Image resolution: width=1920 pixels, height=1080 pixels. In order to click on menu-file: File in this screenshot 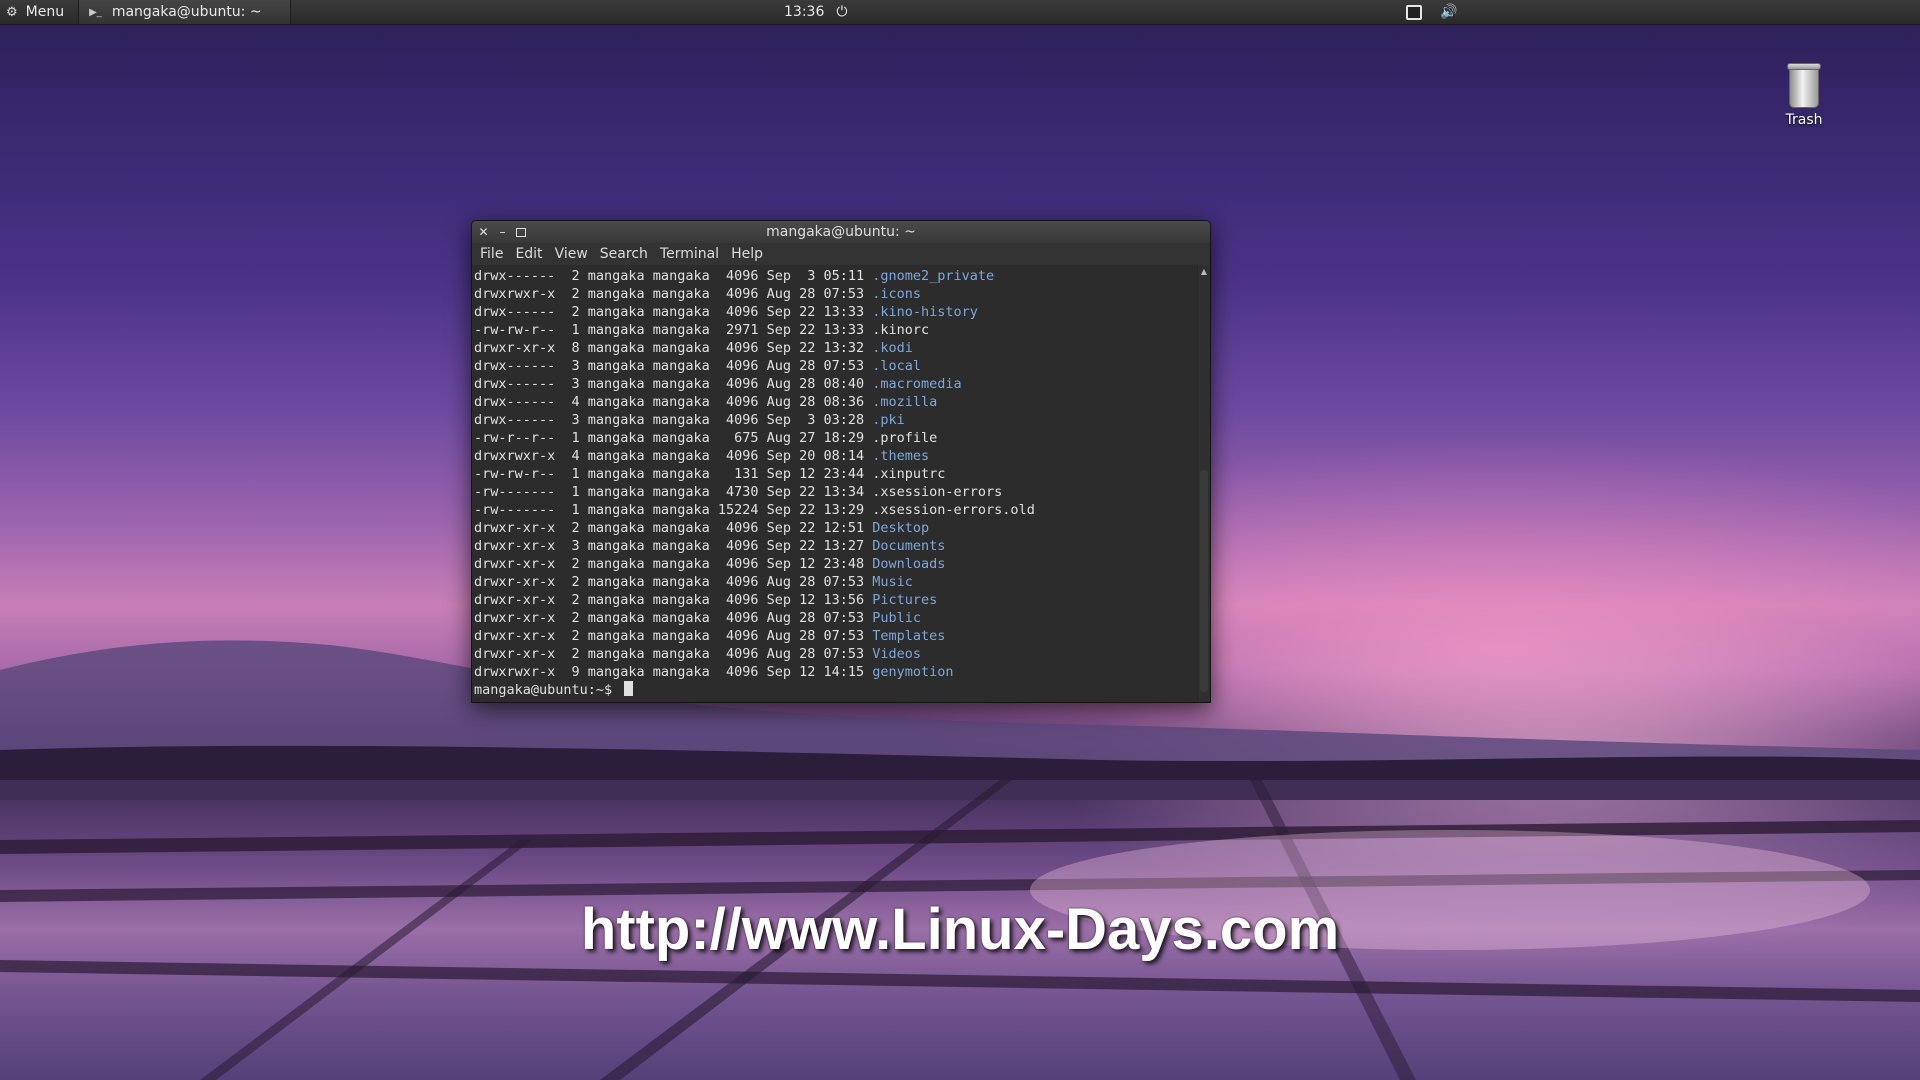, I will do `click(491, 254)`.